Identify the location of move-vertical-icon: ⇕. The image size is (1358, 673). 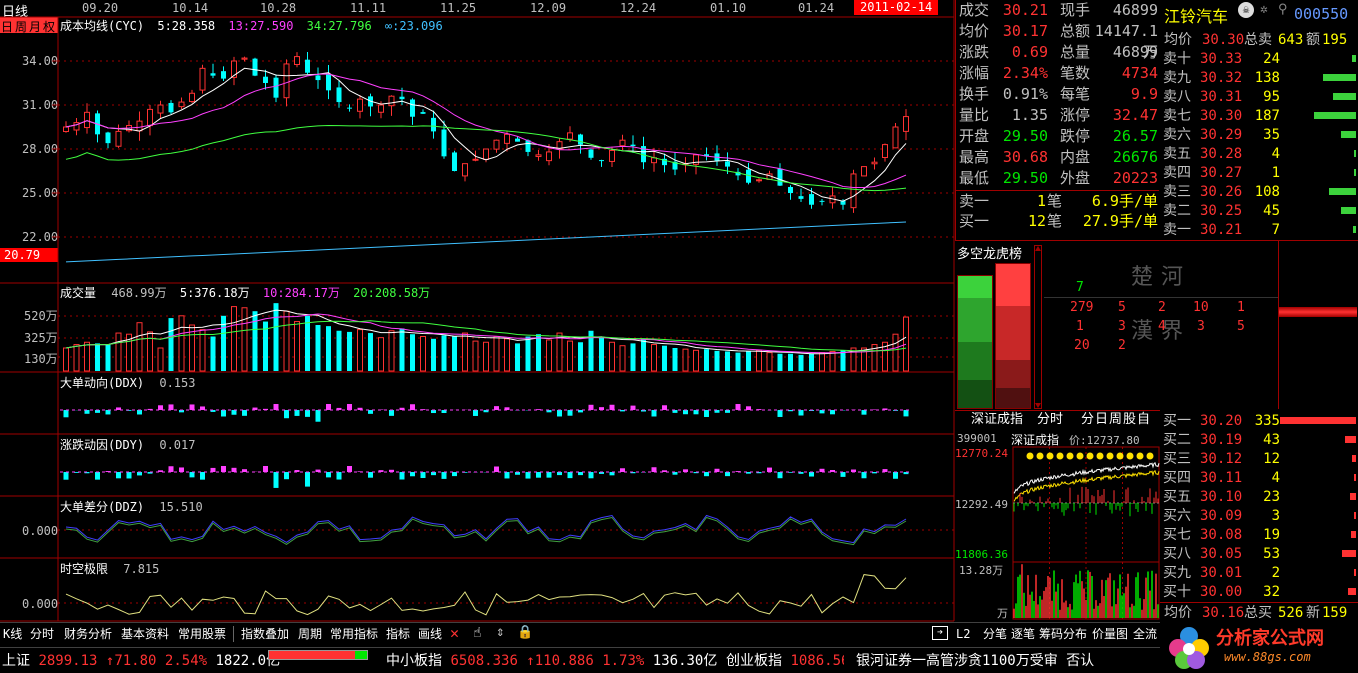
(500, 632).